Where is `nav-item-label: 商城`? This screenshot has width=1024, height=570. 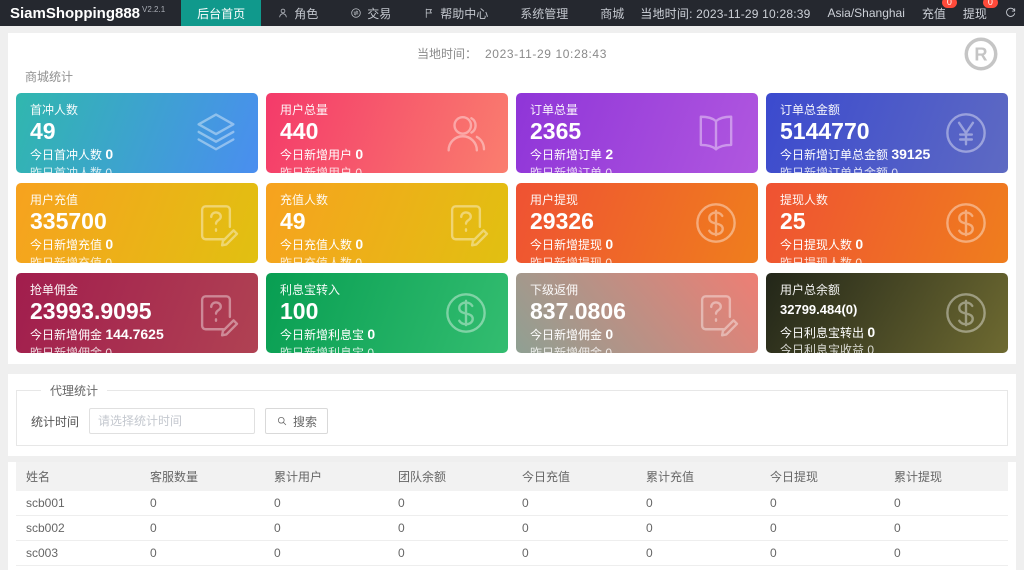
nav-item-label: 商城 is located at coordinates (612, 13).